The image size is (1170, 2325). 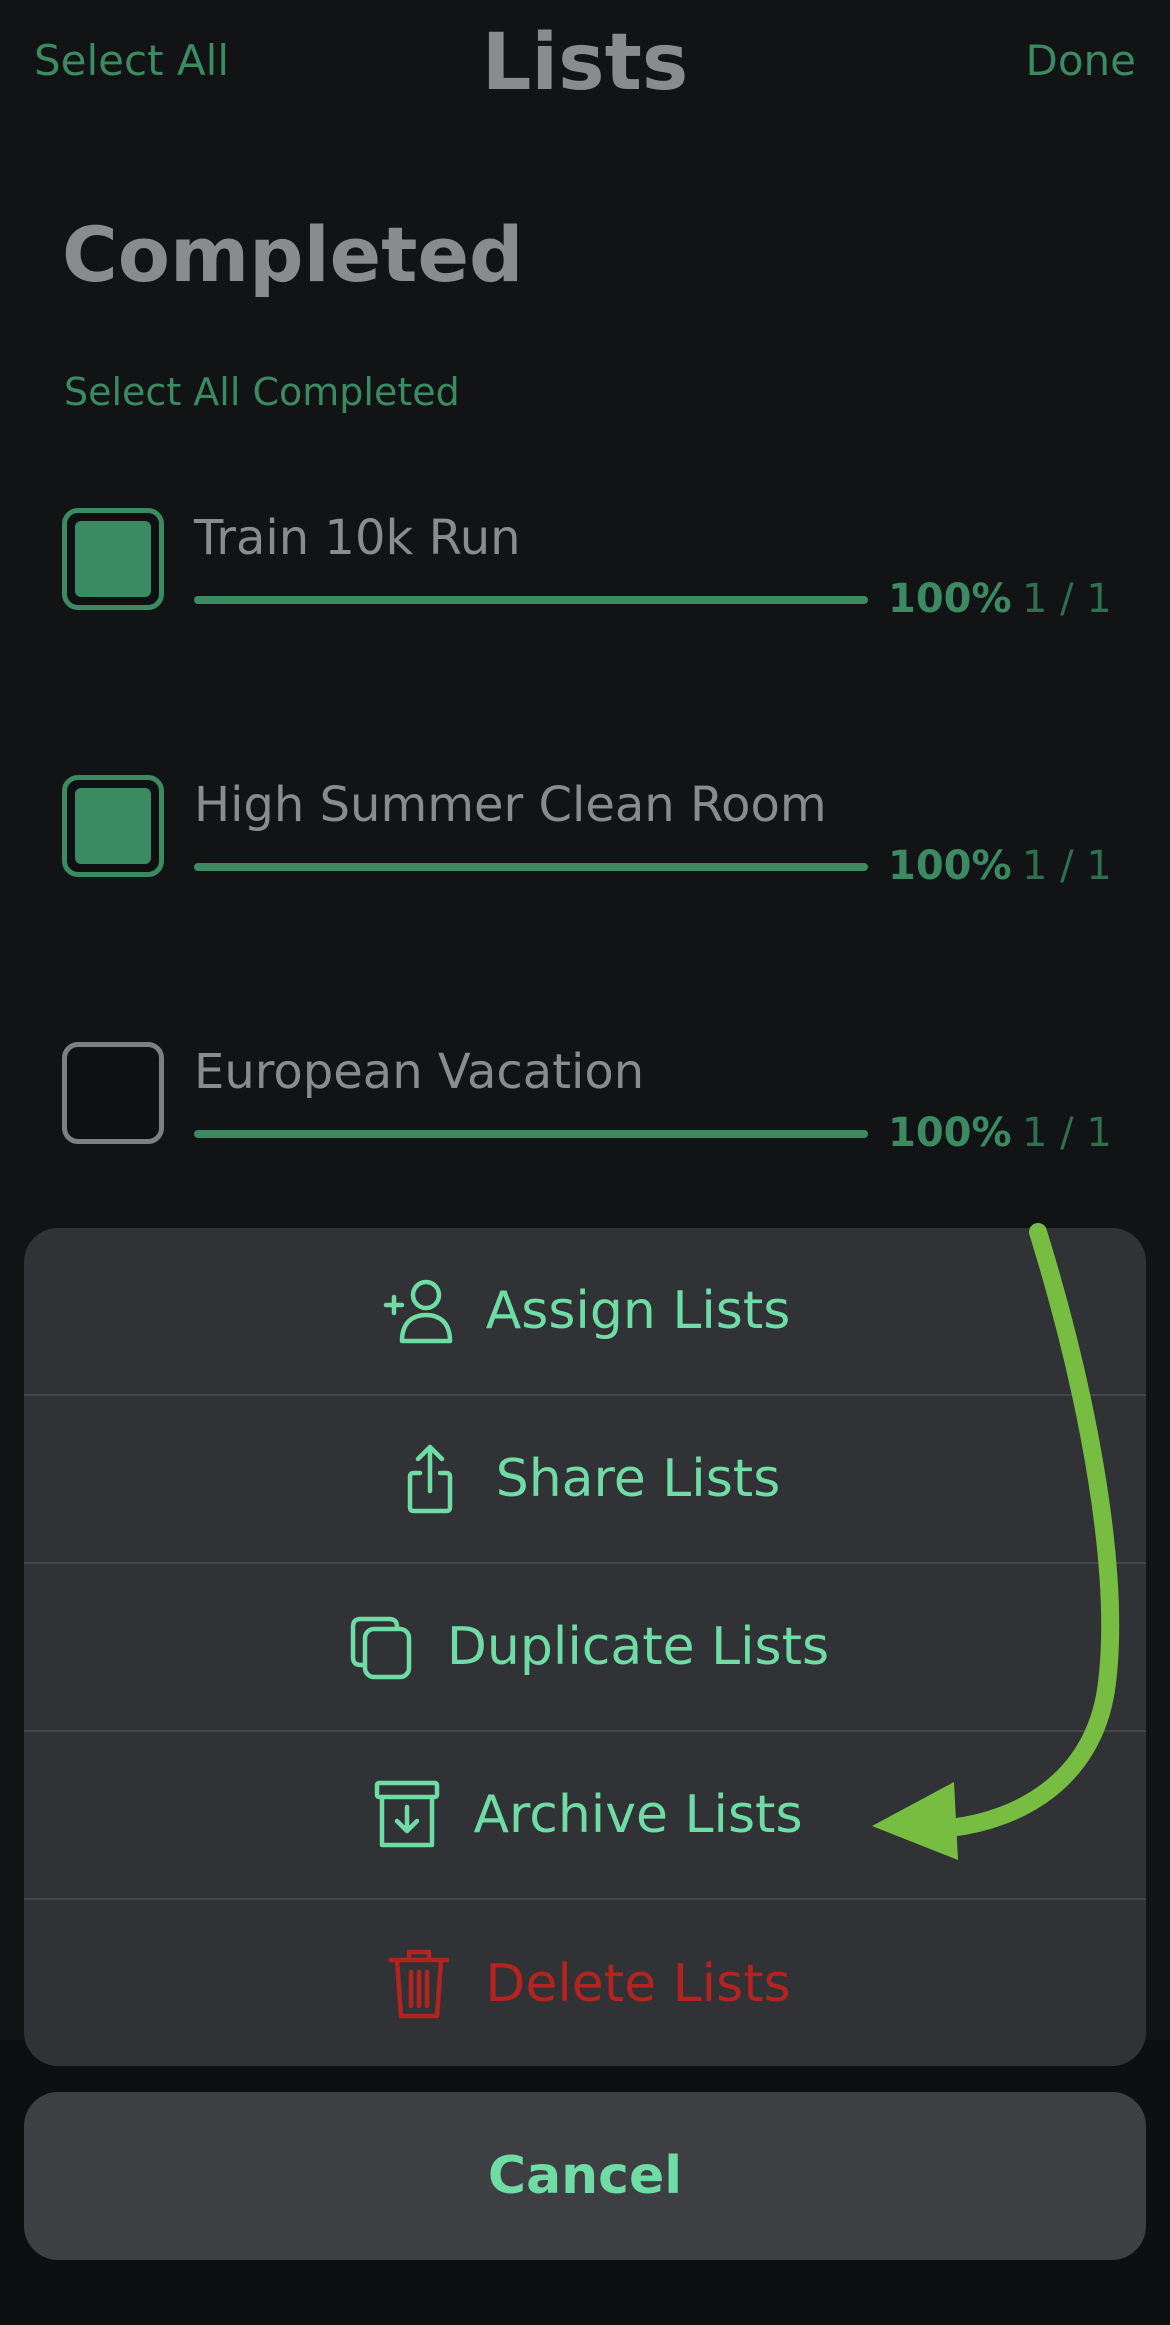 I want to click on page-title: Lists, so click(x=585, y=63).